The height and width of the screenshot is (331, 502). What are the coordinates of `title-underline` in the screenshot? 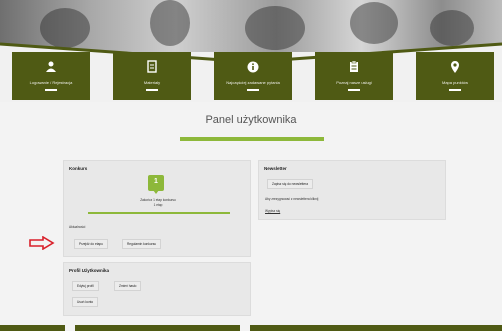 It's located at (252, 139).